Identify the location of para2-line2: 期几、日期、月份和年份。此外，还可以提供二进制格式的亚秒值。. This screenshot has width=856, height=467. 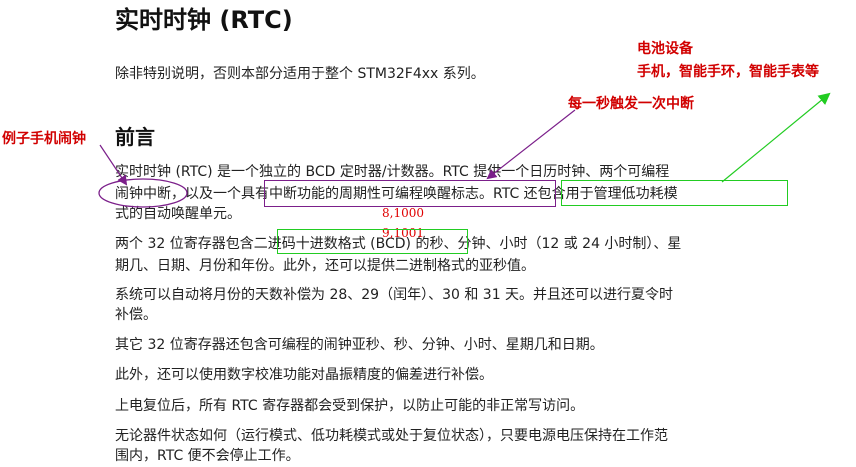
(325, 266).